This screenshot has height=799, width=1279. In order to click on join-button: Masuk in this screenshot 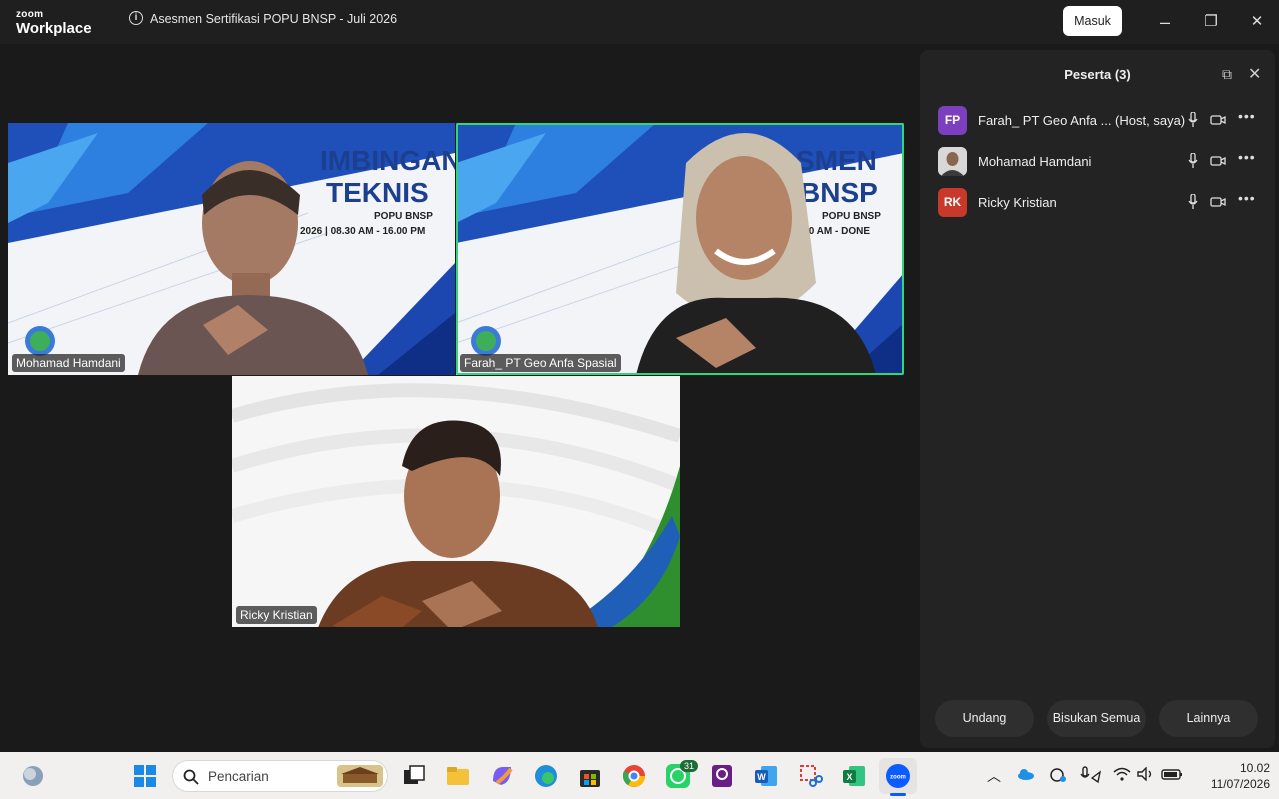, I will do `click(1092, 21)`.